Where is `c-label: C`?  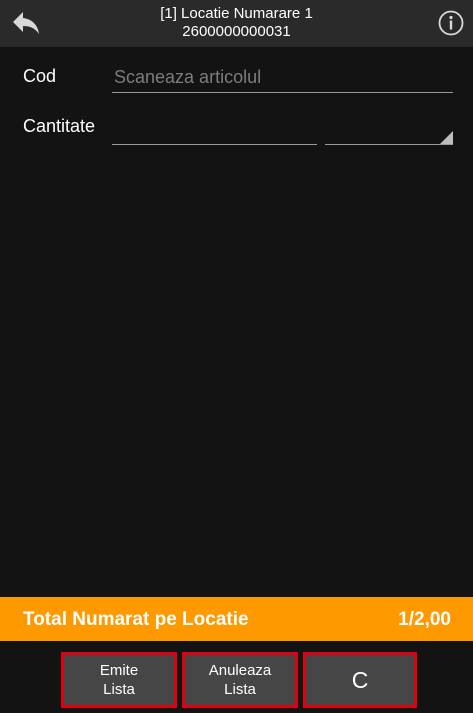
c-label: C is located at coordinates (360, 679).